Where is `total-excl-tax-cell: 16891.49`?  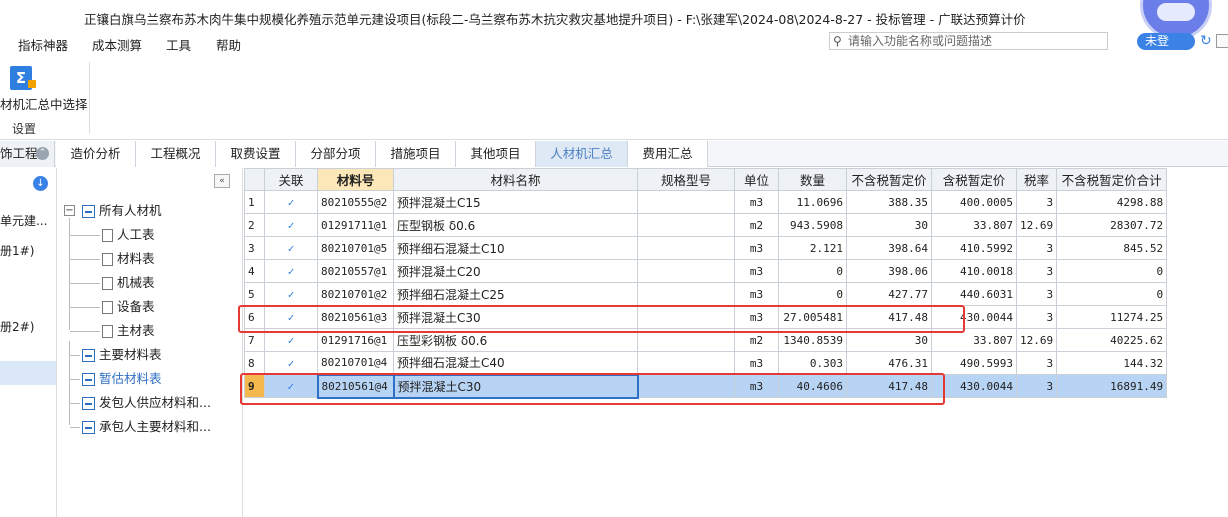
total-excl-tax-cell: 16891.49 is located at coordinates (1112, 386).